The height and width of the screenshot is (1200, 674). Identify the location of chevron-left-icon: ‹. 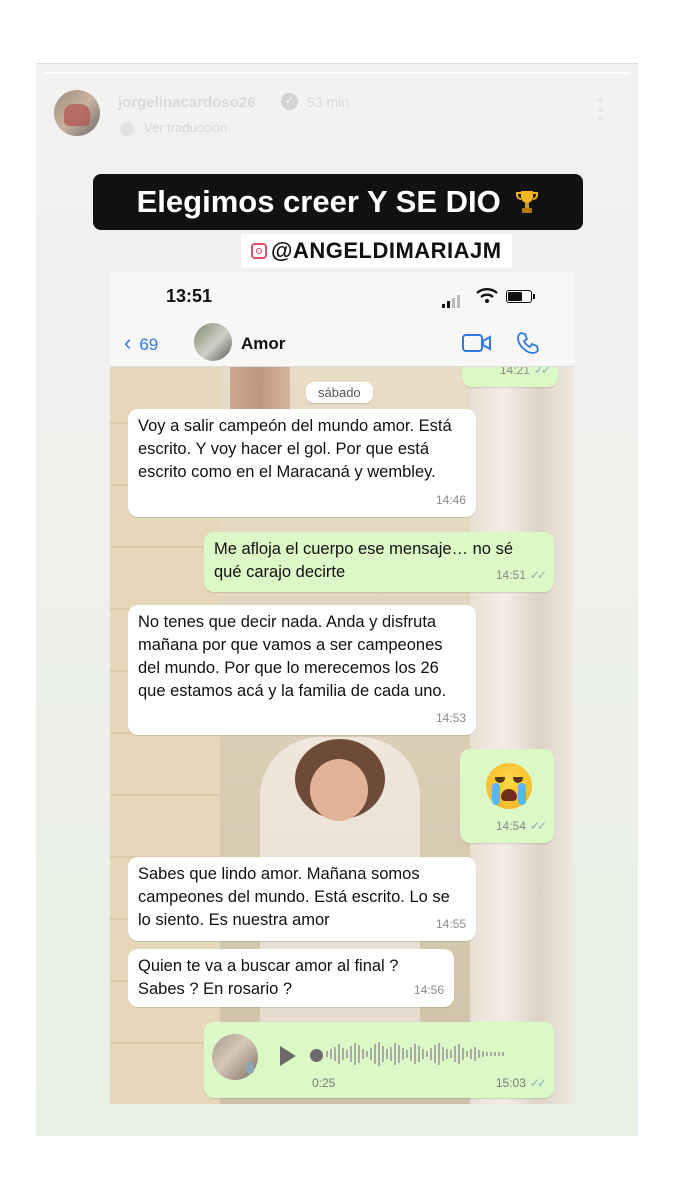
(128, 342).